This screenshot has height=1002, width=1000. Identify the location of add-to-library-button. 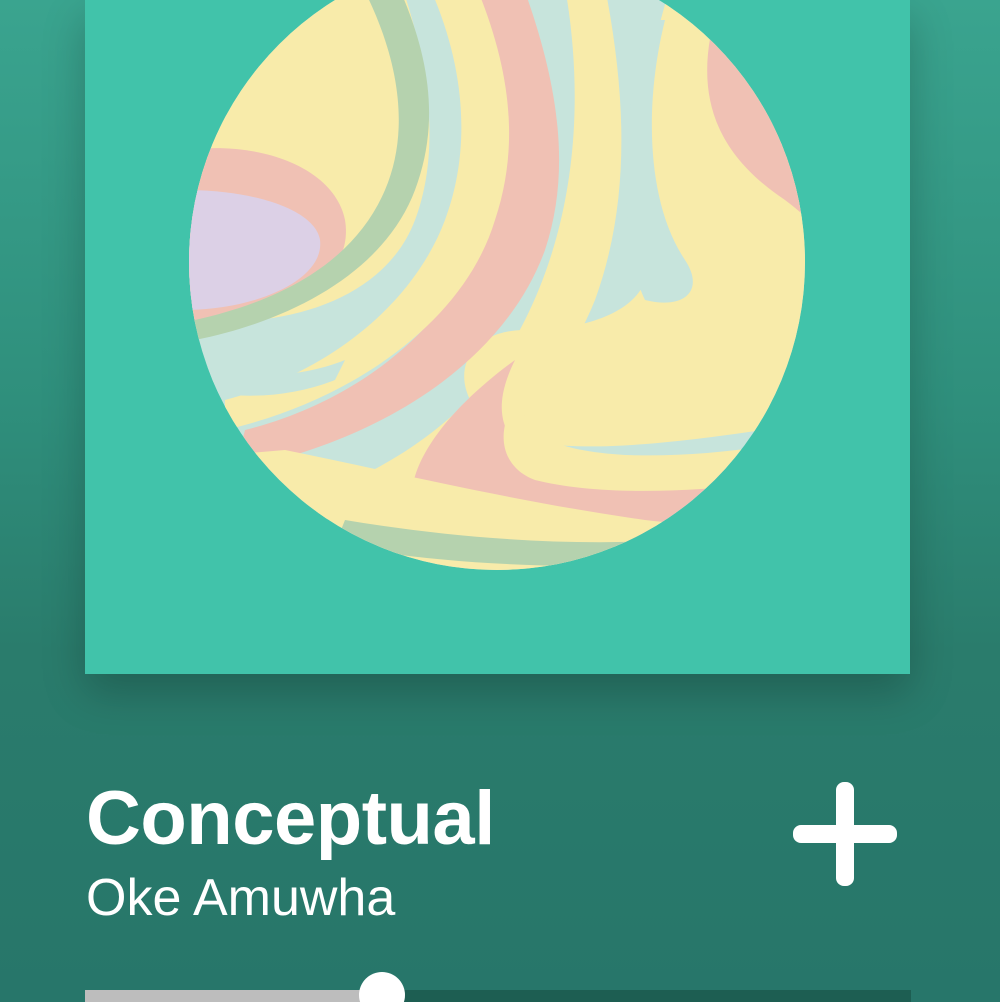
(845, 835).